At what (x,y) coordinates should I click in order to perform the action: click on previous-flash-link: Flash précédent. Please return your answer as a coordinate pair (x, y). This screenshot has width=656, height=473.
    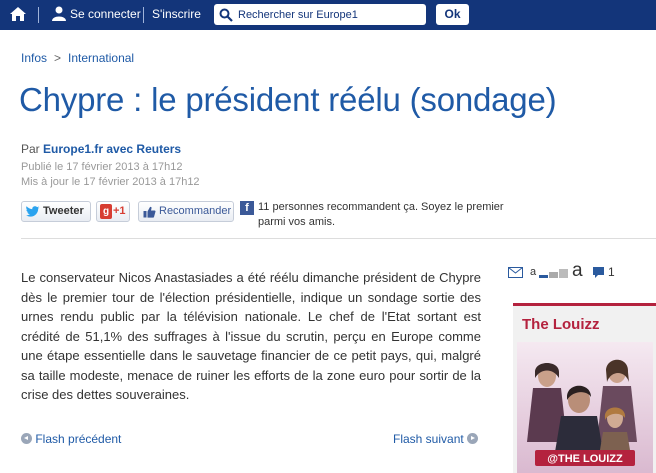
    Looking at the image, I should click on (71, 439).